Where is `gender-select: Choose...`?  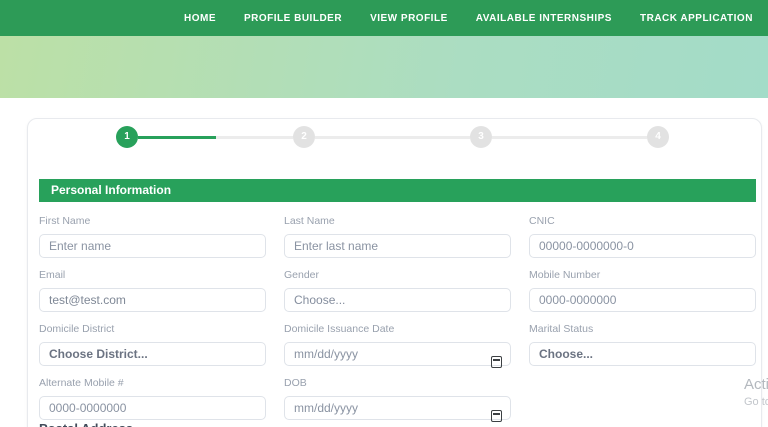 gender-select: Choose... is located at coordinates (397, 300).